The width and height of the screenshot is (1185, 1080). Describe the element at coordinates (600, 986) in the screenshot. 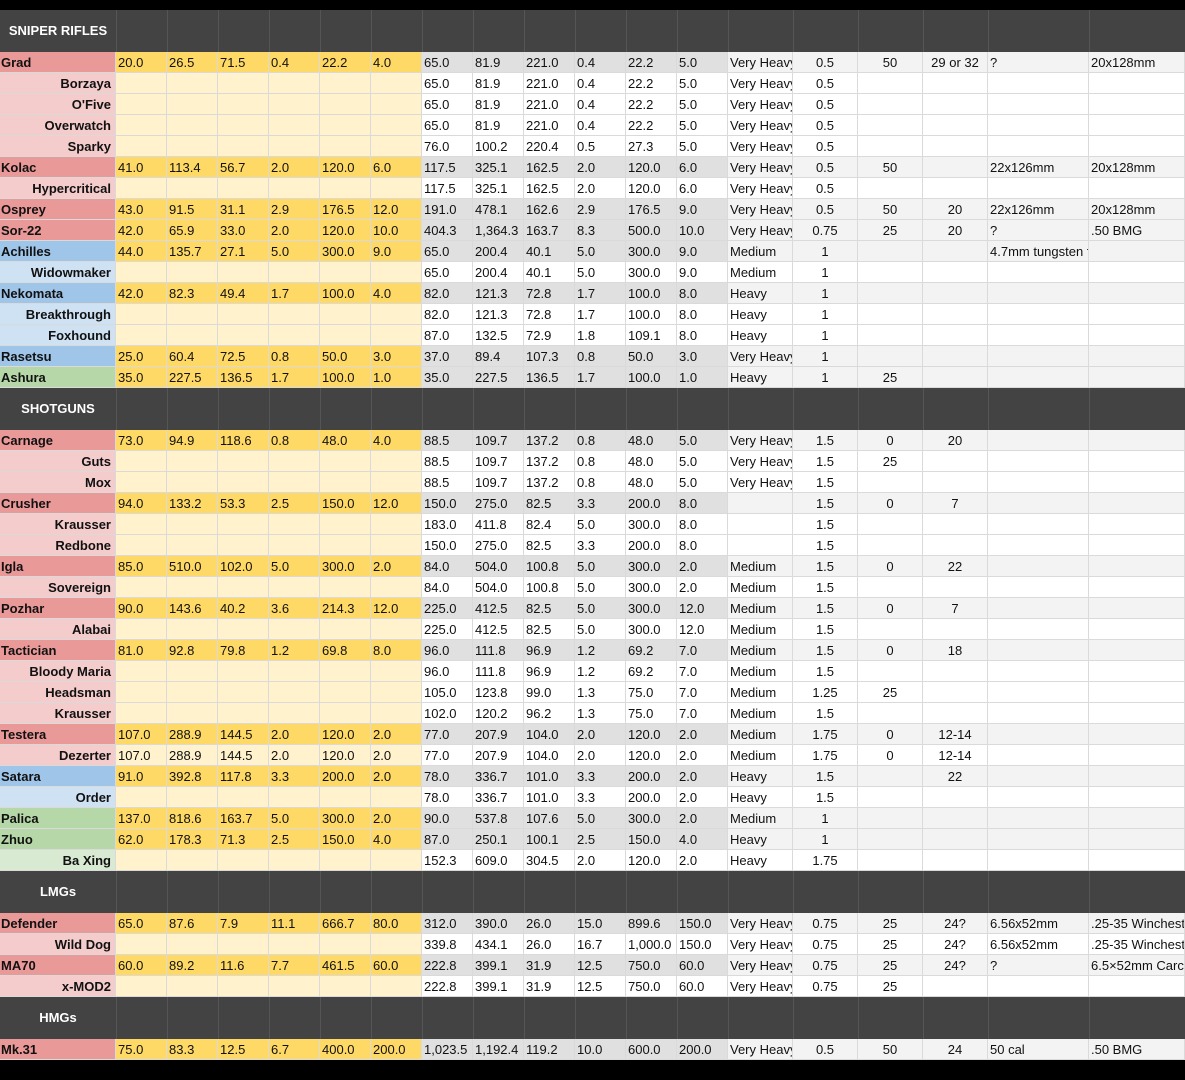

I see `modified-stat-cell: 12.5` at that location.